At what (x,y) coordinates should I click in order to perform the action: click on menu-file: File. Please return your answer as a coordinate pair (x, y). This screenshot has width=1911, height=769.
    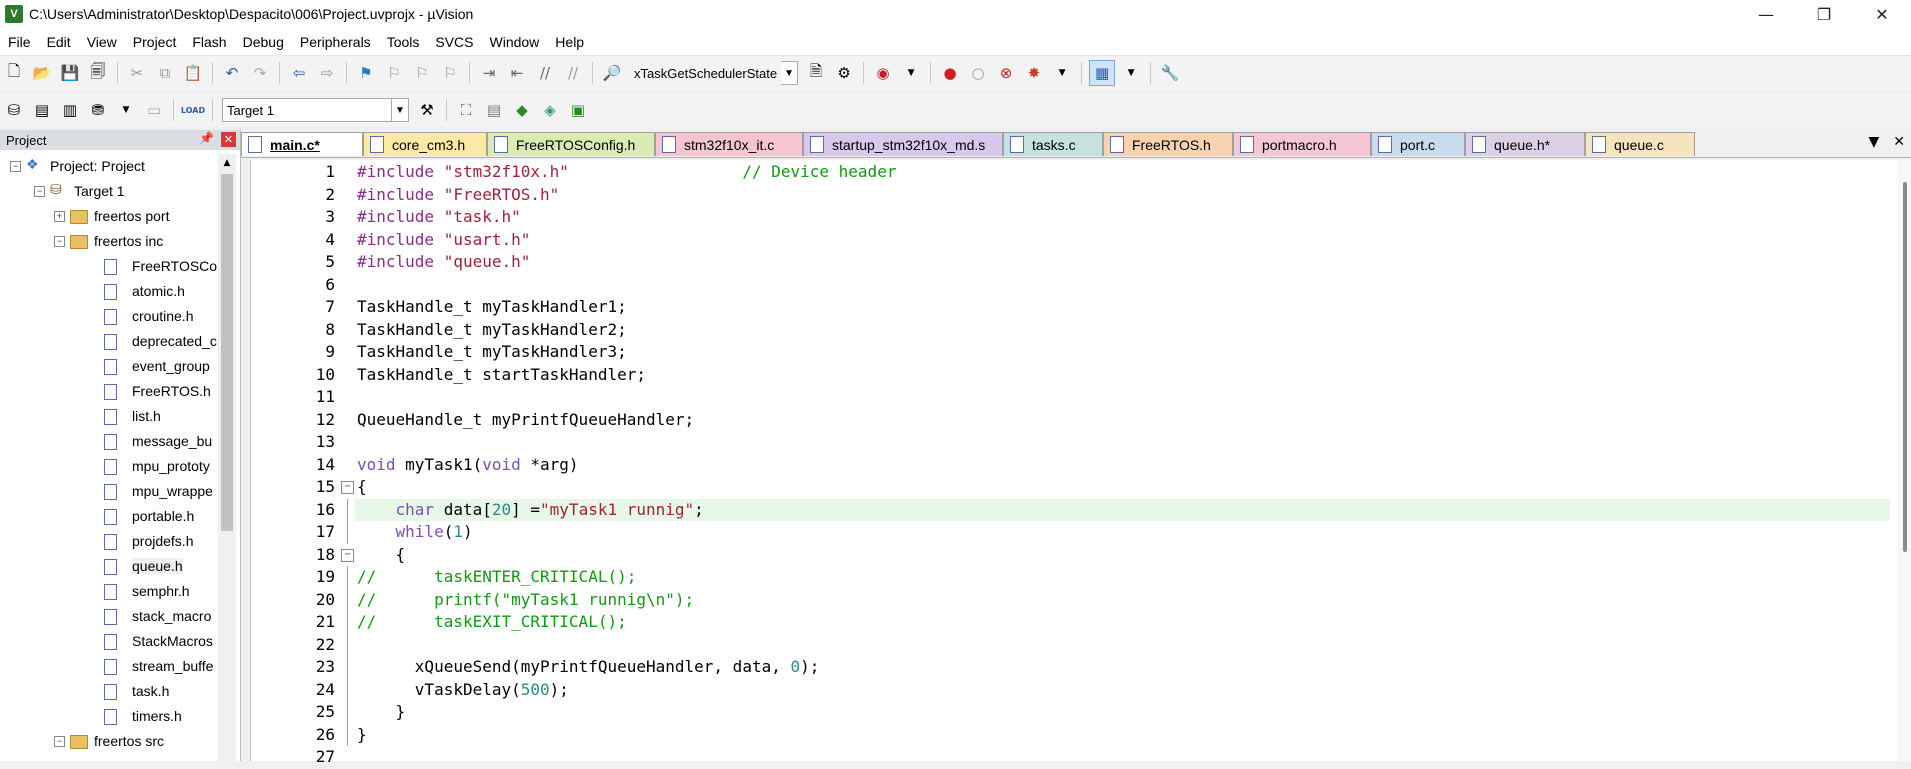
    Looking at the image, I should click on (19, 42).